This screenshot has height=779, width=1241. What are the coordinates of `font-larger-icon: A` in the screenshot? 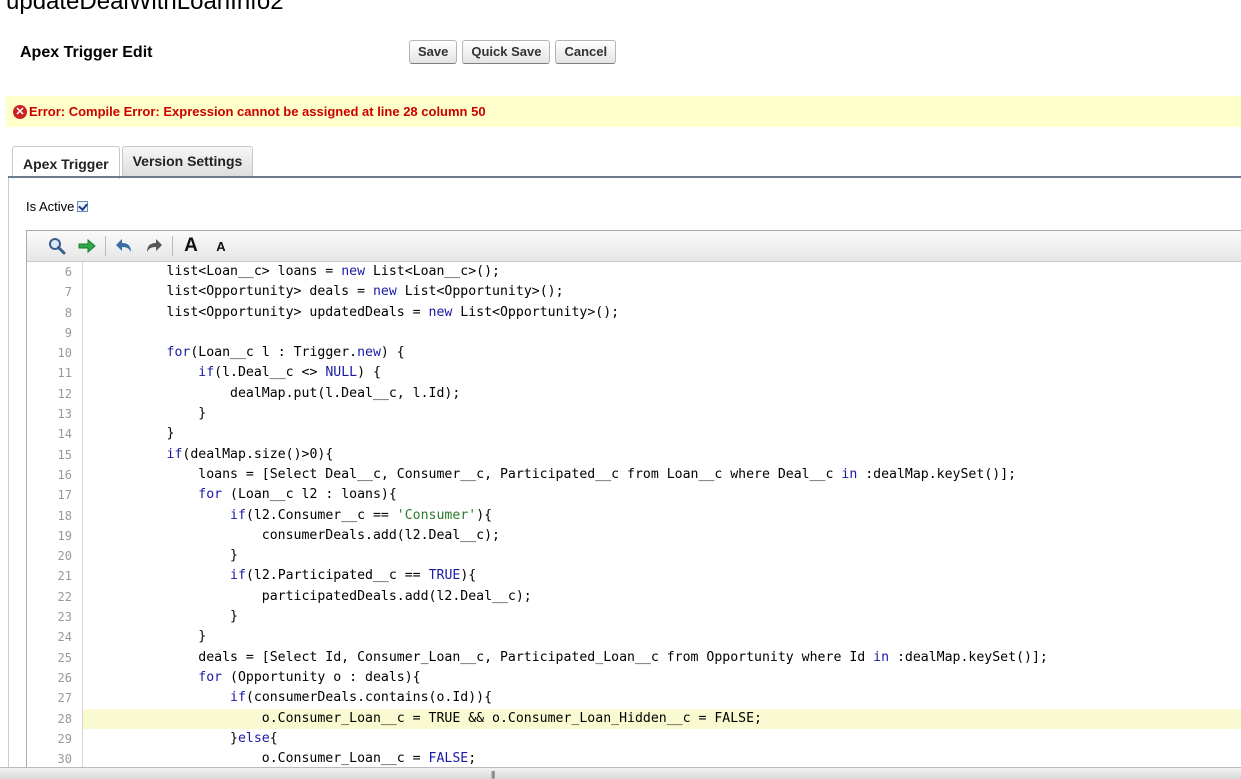 It's located at (191, 246).